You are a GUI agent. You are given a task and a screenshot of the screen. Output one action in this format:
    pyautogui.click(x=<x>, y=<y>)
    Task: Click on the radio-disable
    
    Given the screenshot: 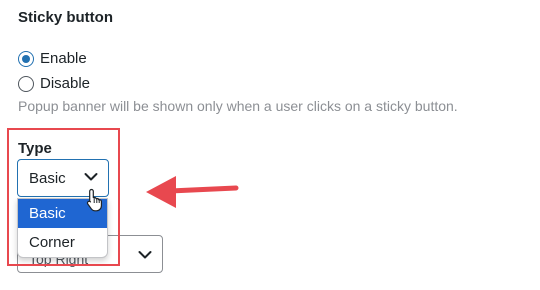 What is the action you would take?
    pyautogui.click(x=26, y=83)
    